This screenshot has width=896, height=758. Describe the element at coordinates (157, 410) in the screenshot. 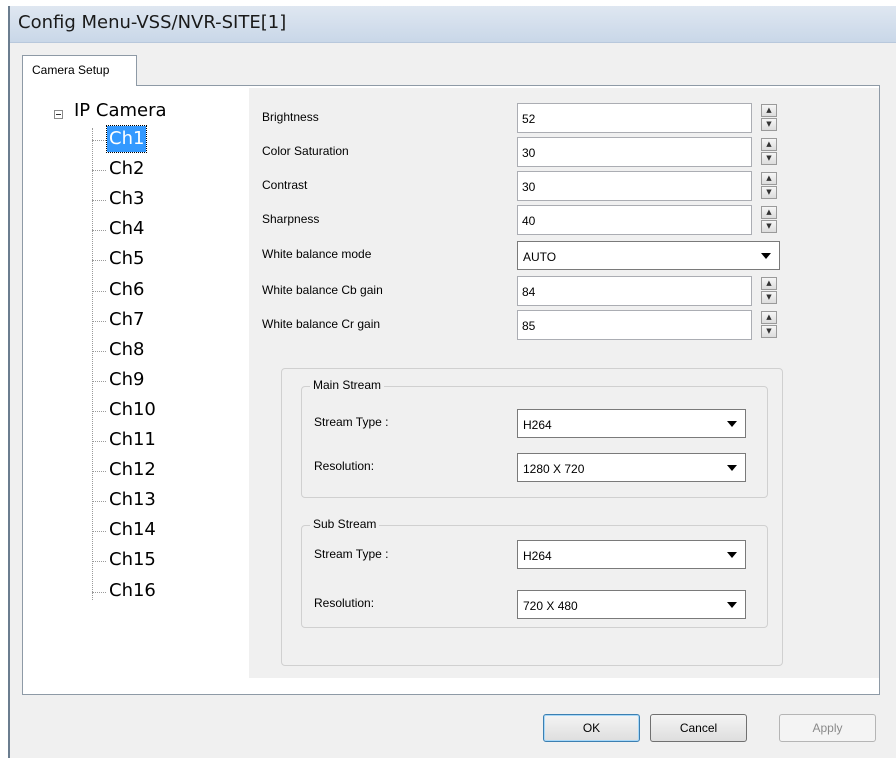

I see `tree-item-ch10: Ch10` at that location.